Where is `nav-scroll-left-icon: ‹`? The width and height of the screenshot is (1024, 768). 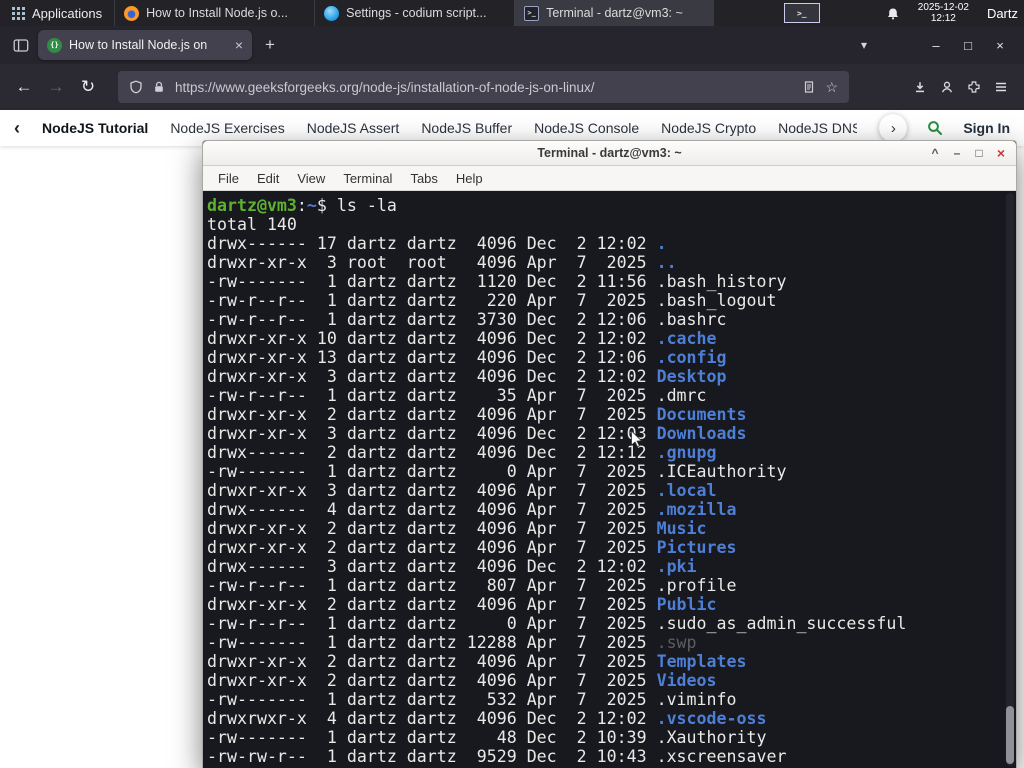
nav-scroll-left-icon: ‹ is located at coordinates (17, 128).